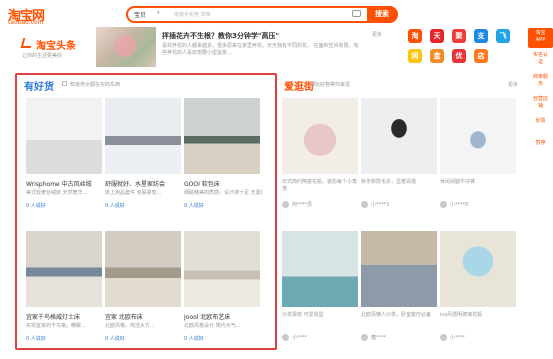  Describe the element at coordinates (479, 315) in the screenshot. I see `street-item-desc: ins风透明玻璃花瓶` at that location.